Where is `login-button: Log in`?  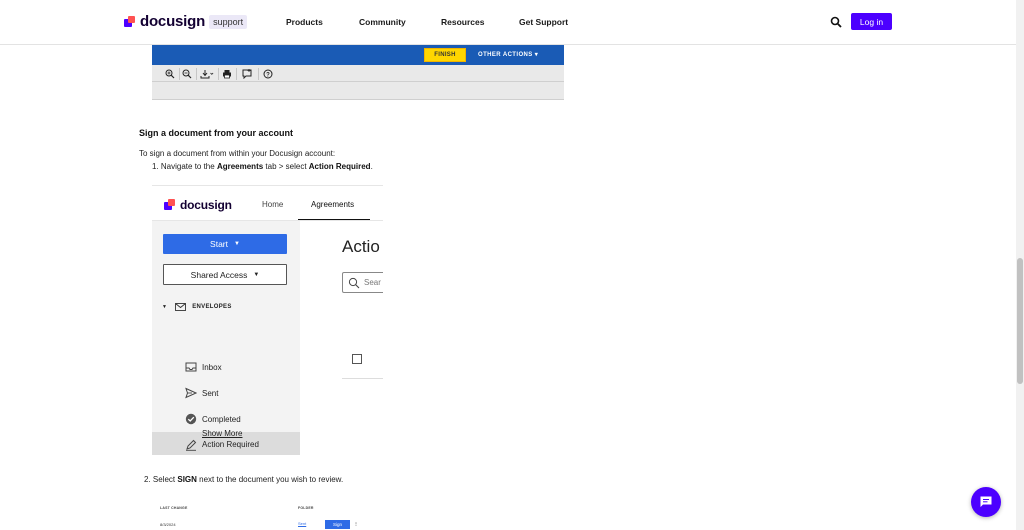 login-button: Log in is located at coordinates (871, 21).